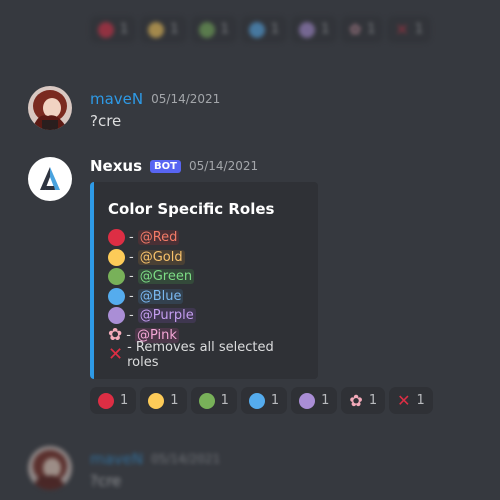 The height and width of the screenshot is (500, 500). What do you see at coordinates (166, 316) in the screenshot?
I see `role-mention-purple: @Purple` at bounding box center [166, 316].